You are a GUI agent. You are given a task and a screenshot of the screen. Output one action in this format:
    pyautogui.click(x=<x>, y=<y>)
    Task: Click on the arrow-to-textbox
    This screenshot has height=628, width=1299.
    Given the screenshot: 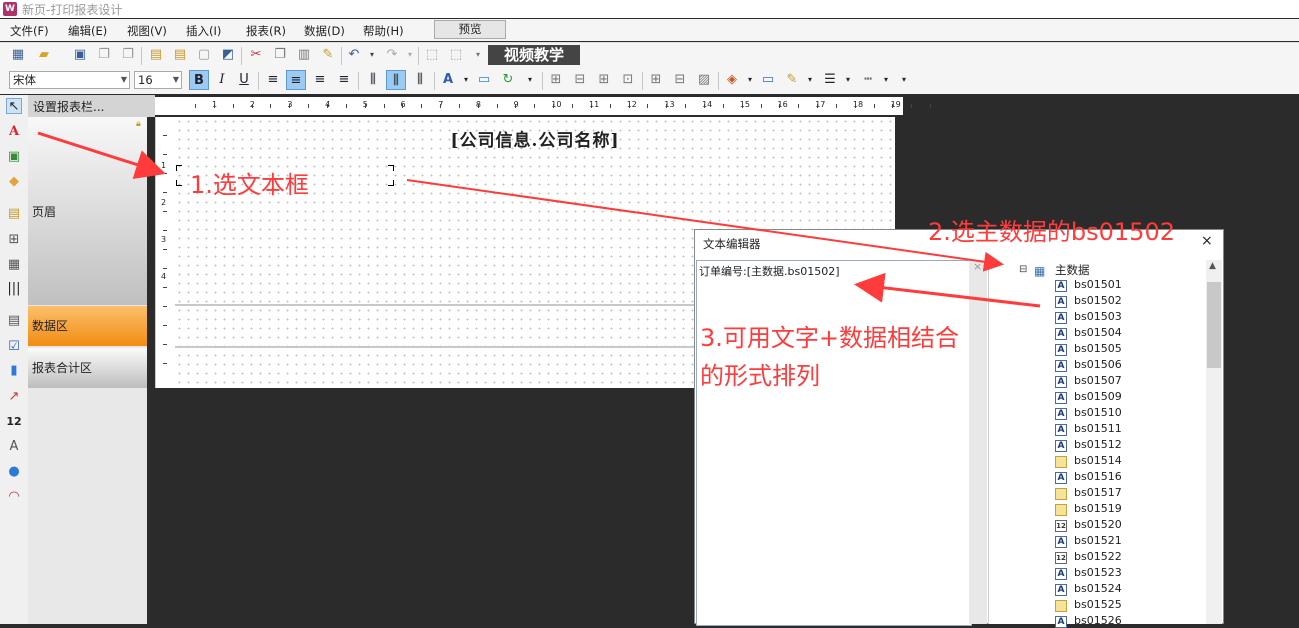 What is the action you would take?
    pyautogui.click(x=101, y=155)
    